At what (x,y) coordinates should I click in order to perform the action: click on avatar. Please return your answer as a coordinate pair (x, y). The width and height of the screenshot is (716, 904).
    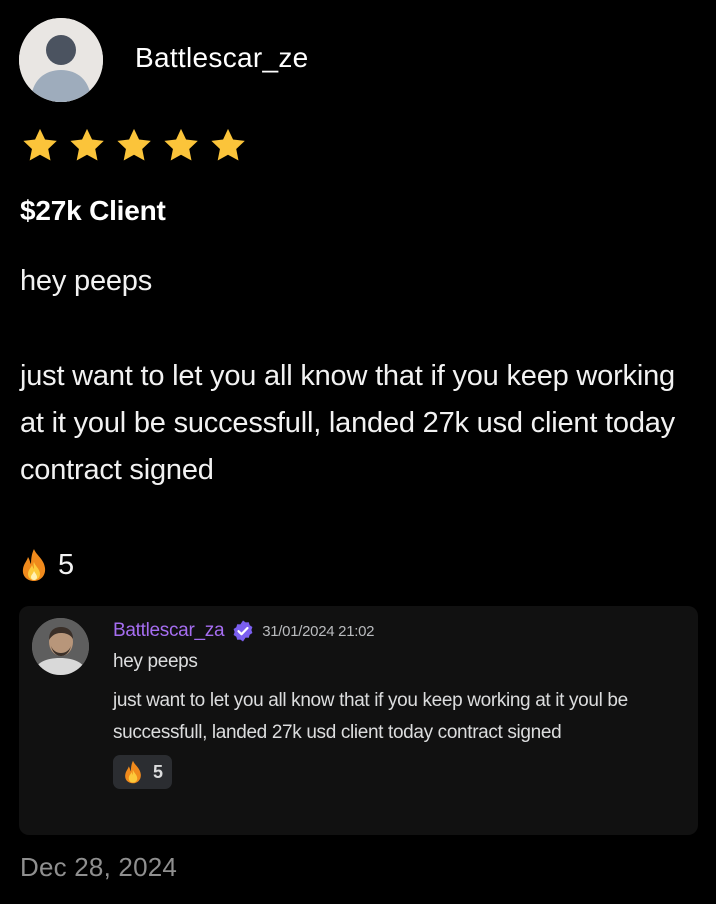
    Looking at the image, I should click on (61, 60).